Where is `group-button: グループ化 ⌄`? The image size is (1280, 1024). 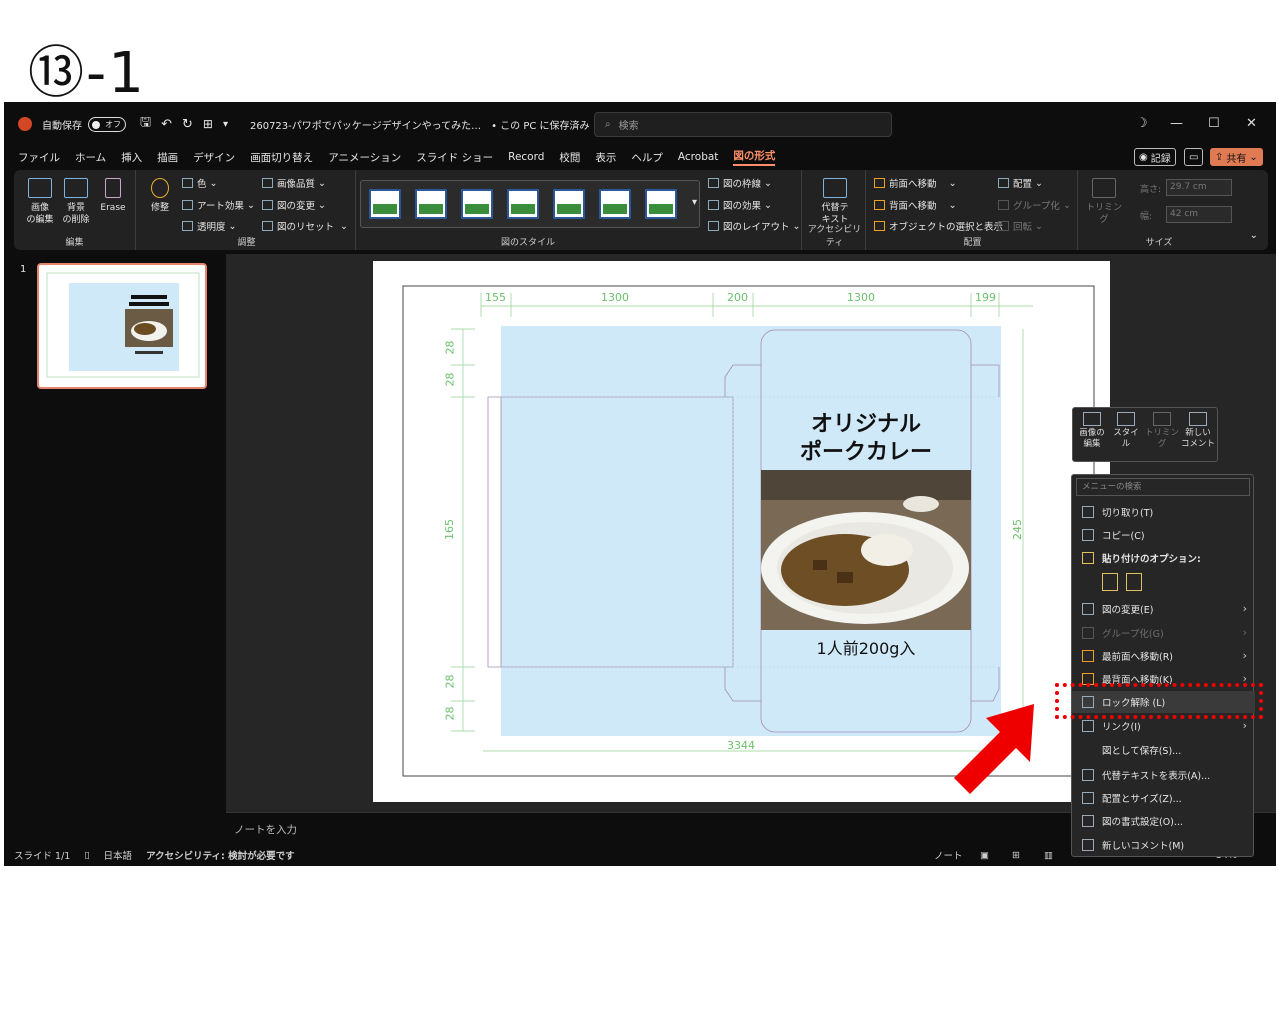 group-button: グループ化 ⌄ is located at coordinates (1034, 205).